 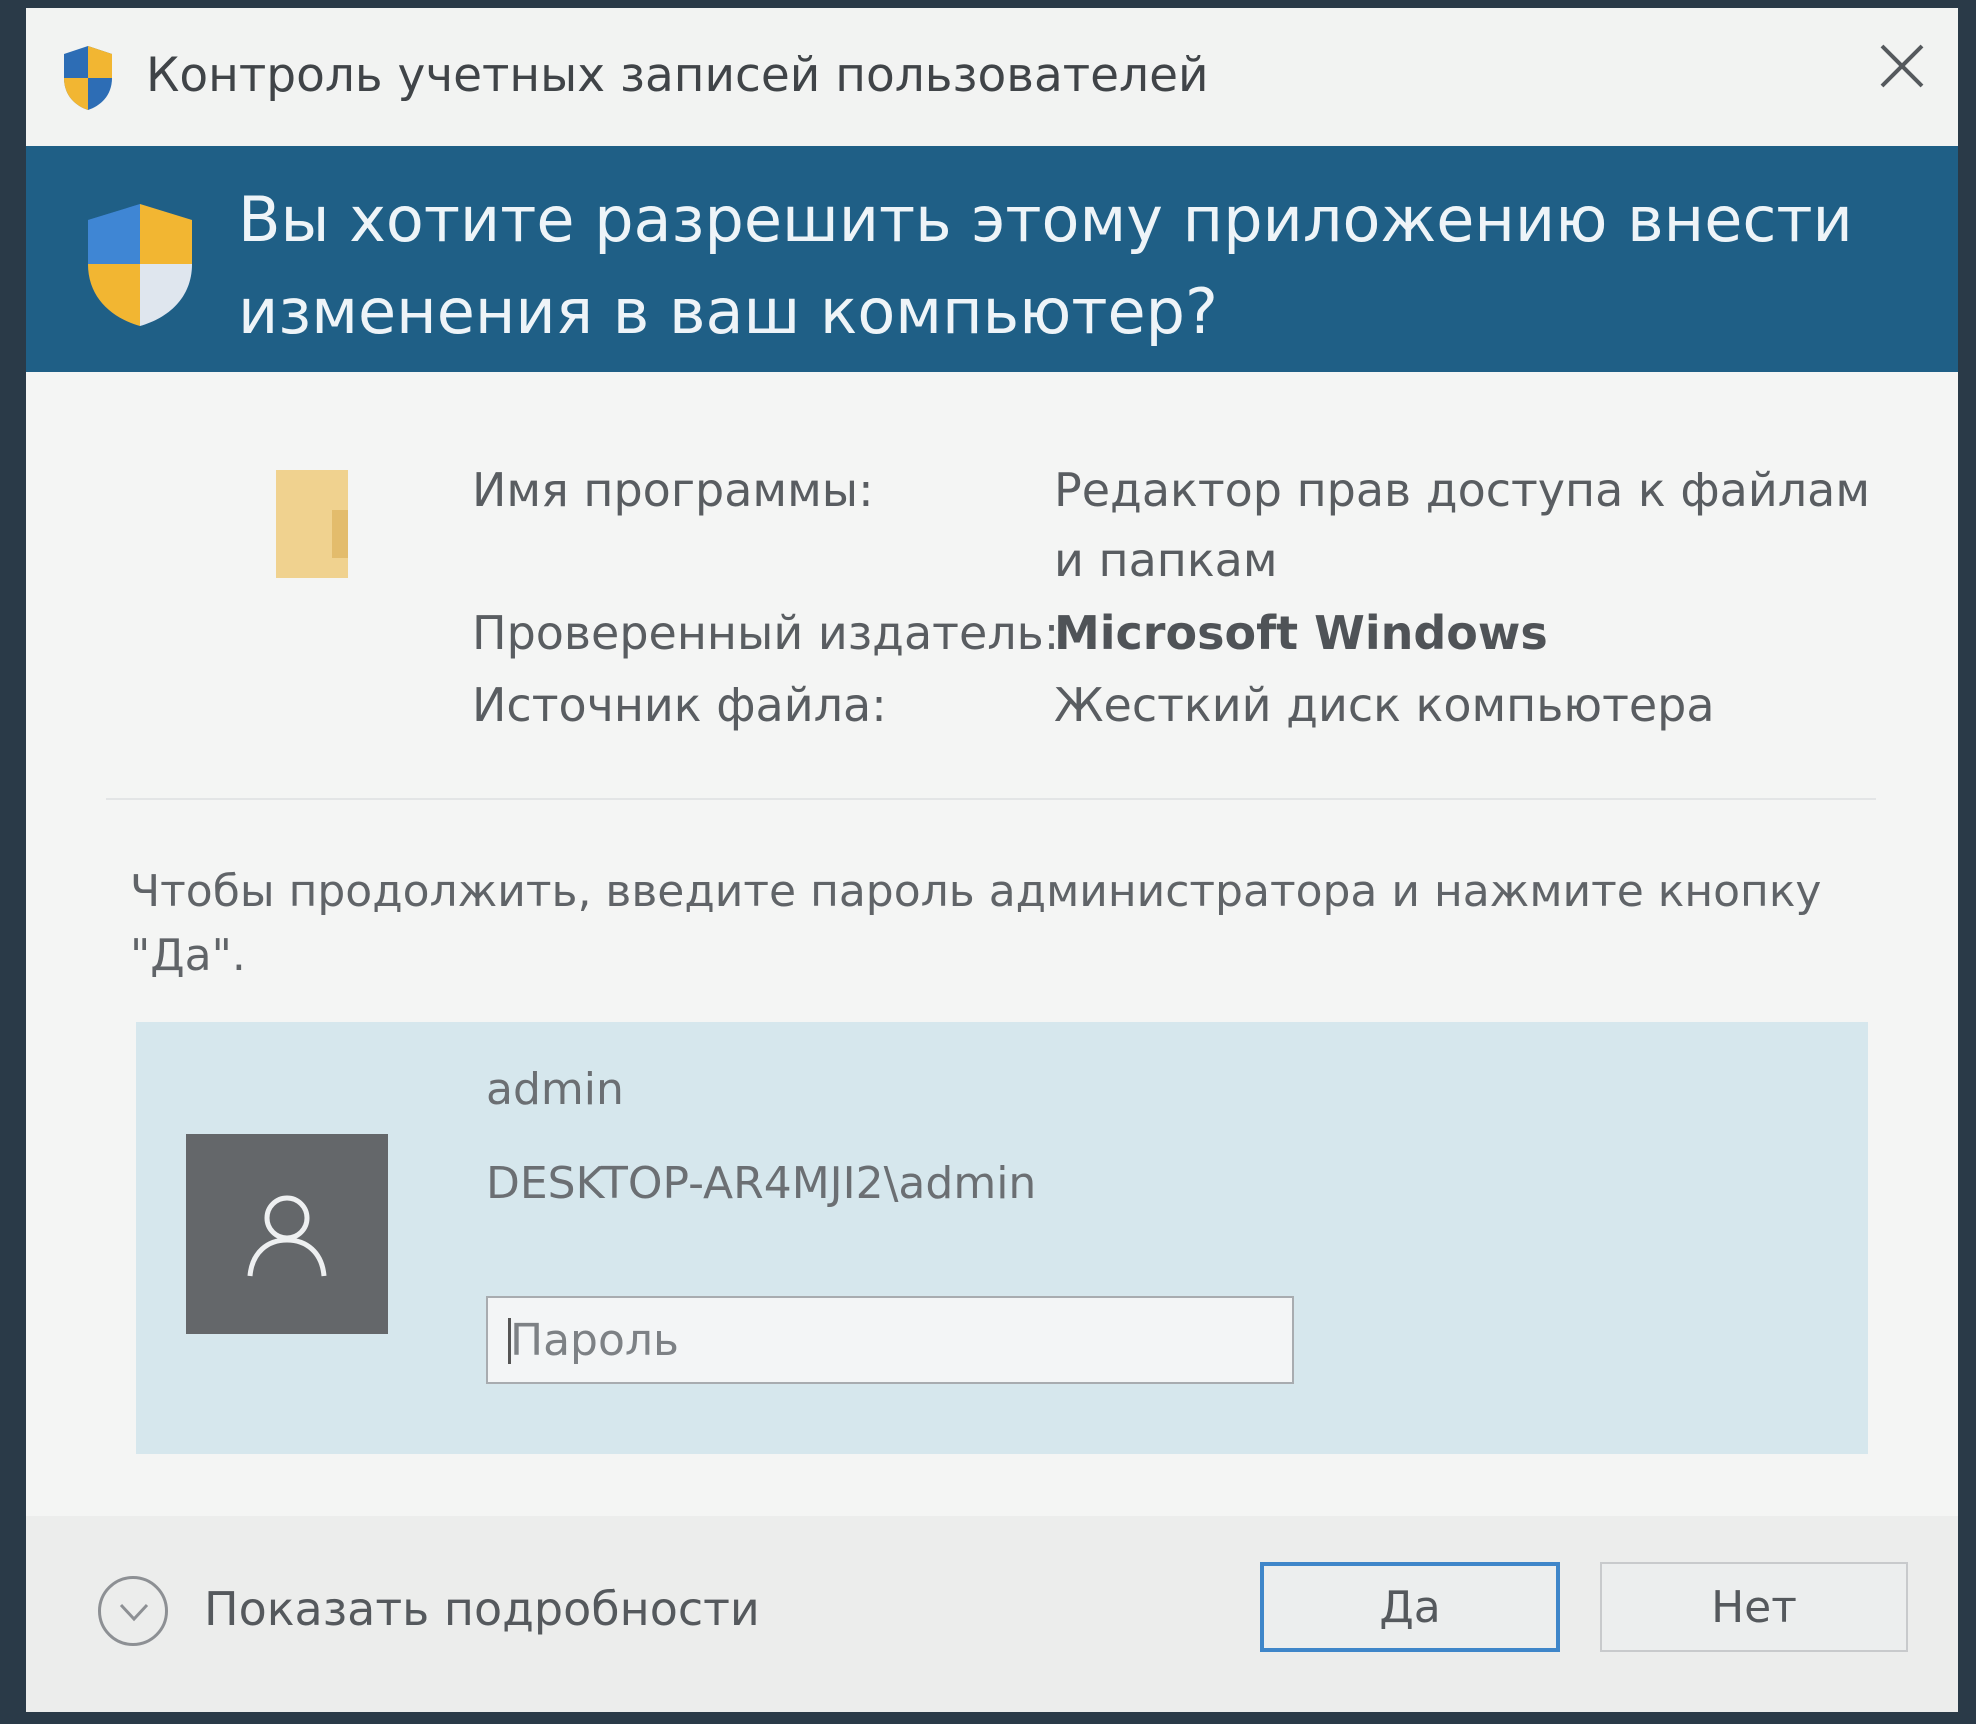 I want to click on close-button, so click(x=1902, y=66).